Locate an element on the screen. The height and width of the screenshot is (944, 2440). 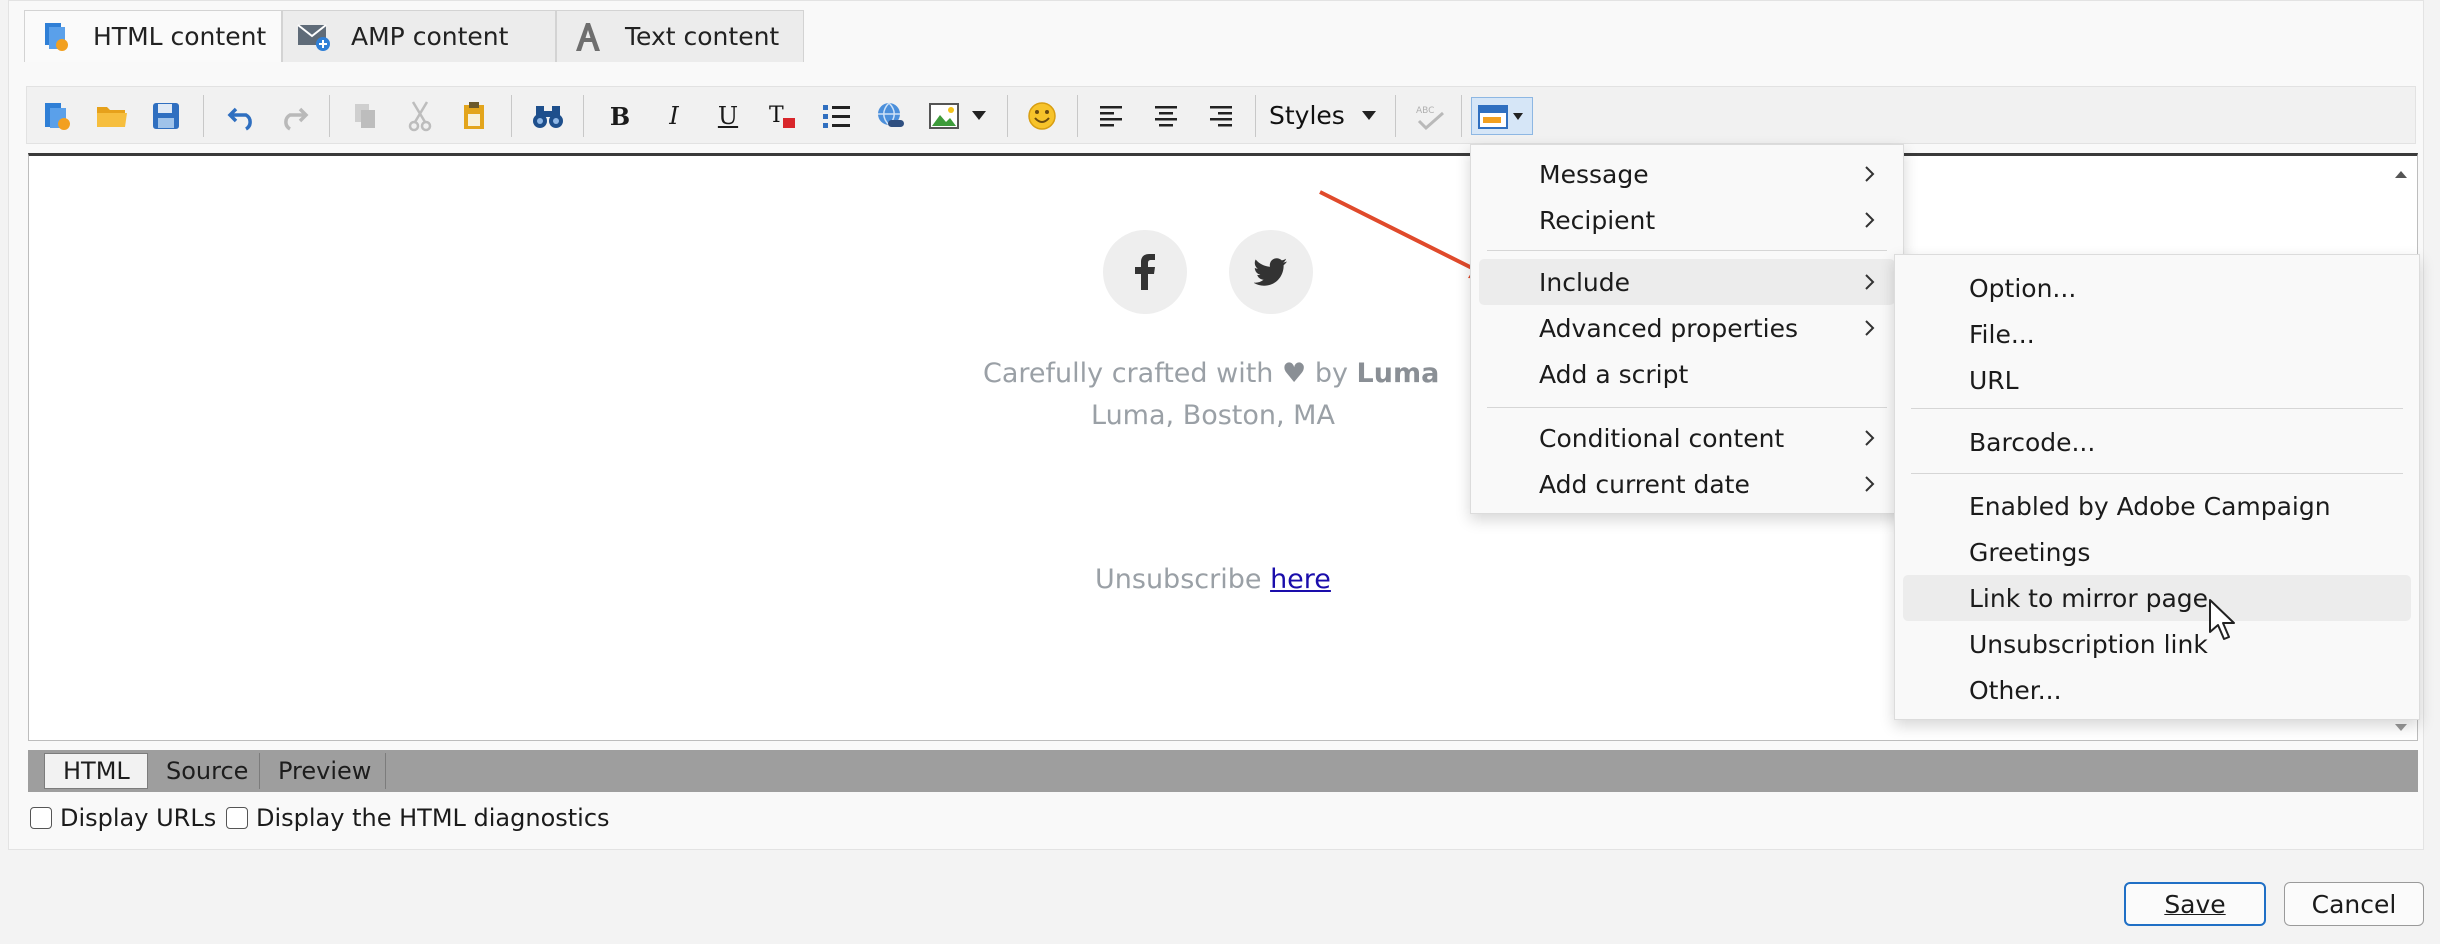
save-button: Save is located at coordinates (2195, 904).